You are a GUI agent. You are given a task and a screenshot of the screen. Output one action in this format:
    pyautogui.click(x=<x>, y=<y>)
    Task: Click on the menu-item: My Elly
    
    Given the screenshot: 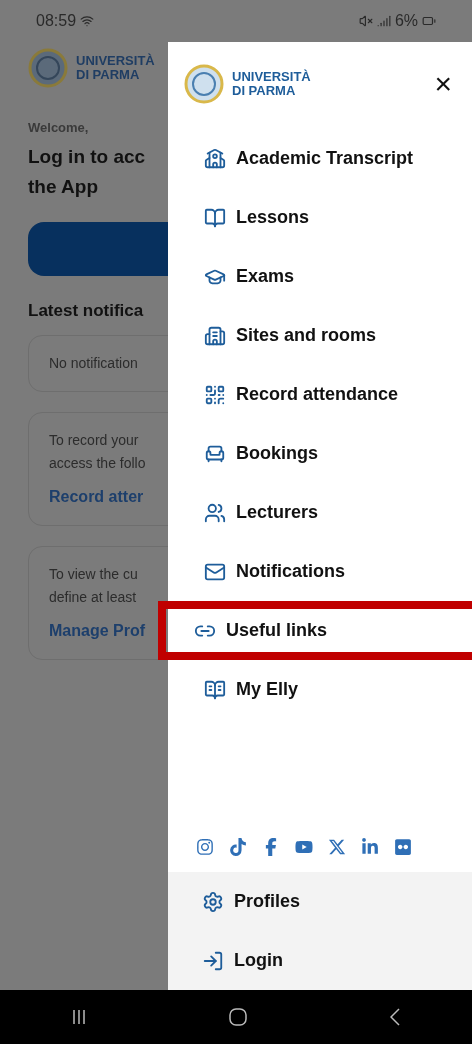 What is the action you would take?
    pyautogui.click(x=325, y=689)
    